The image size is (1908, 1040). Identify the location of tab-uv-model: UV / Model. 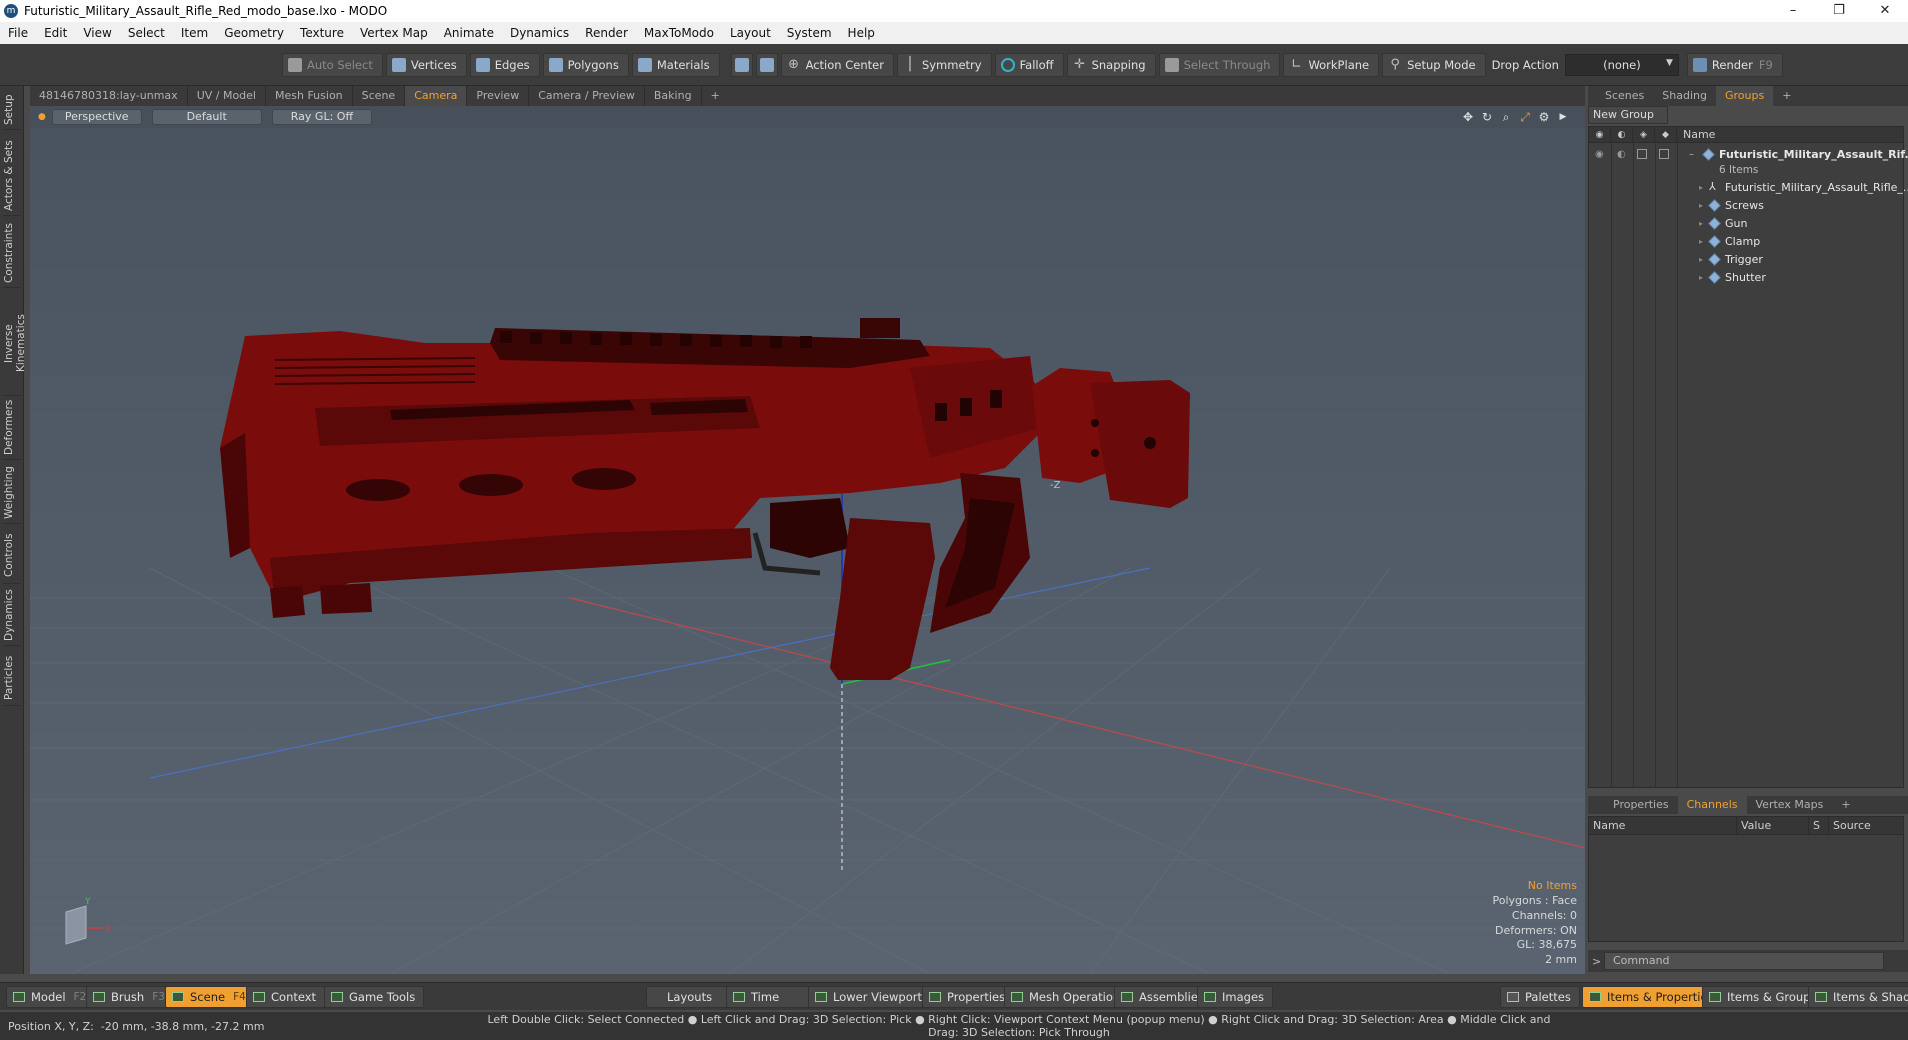
(227, 96).